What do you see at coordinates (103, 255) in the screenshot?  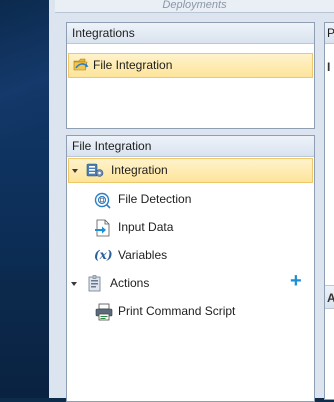 I see `variables-icon: (x)` at bounding box center [103, 255].